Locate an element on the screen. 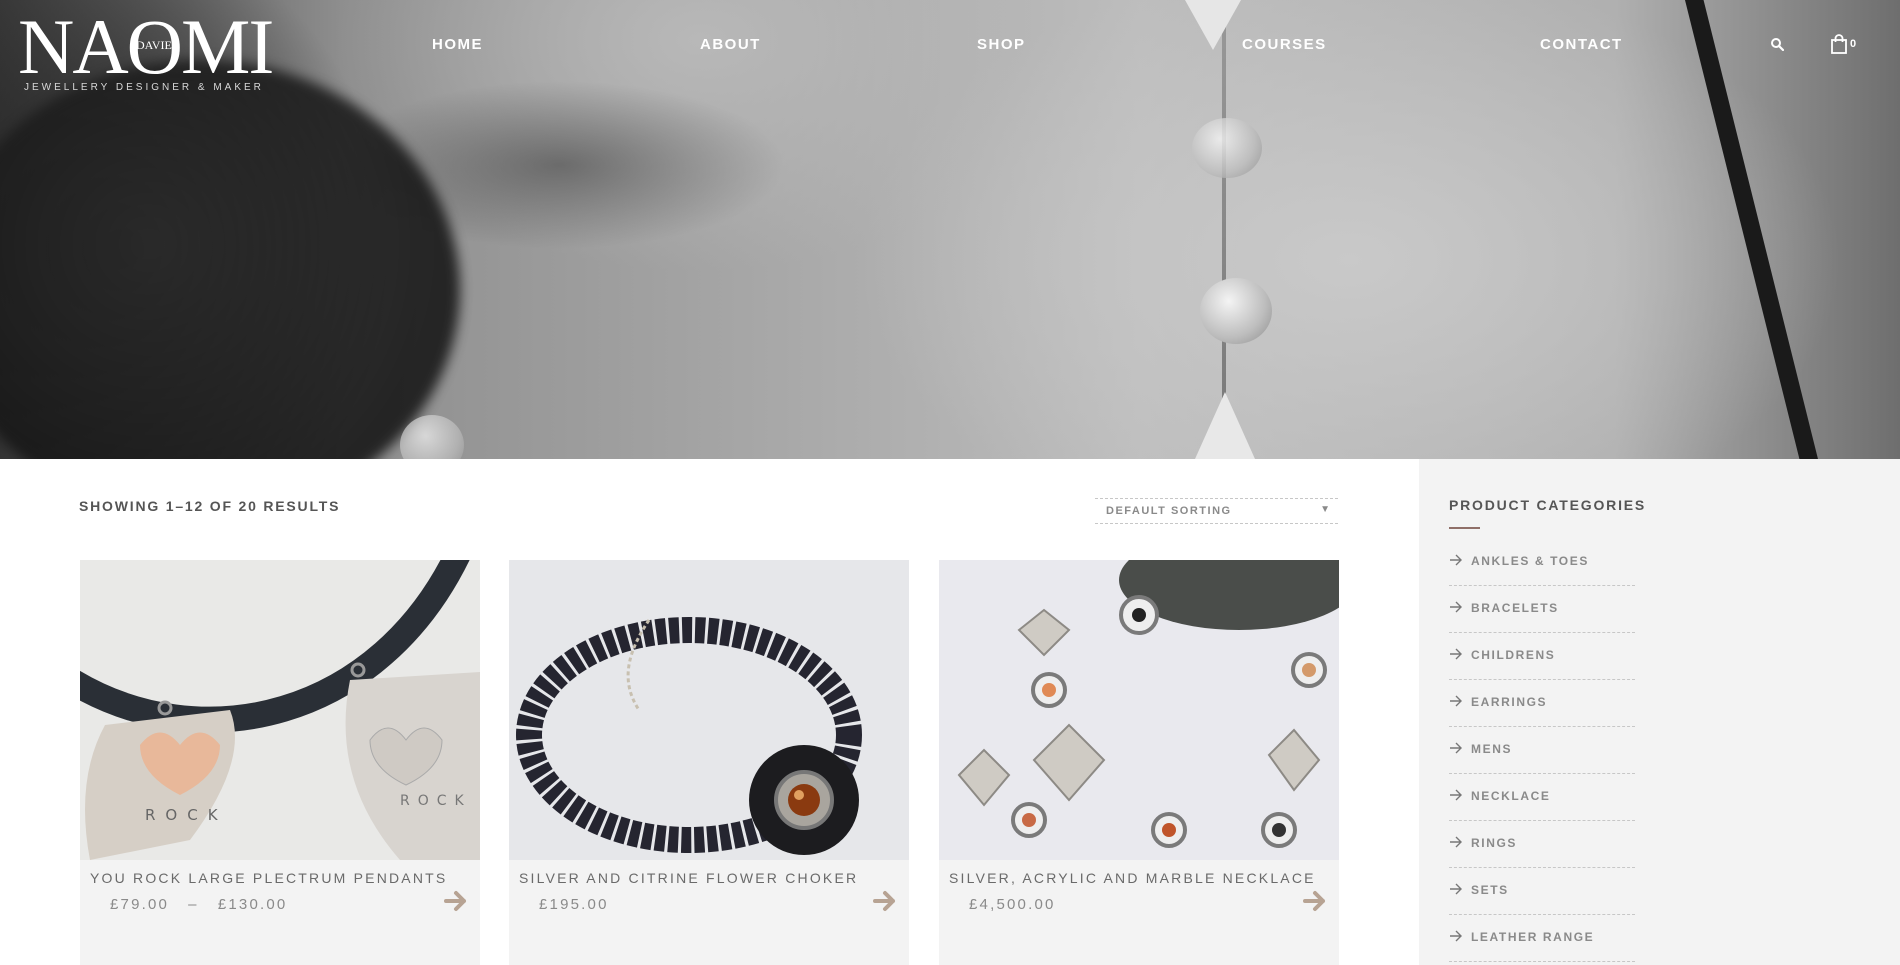 The width and height of the screenshot is (1900, 965). category-necklace: NECKLACE is located at coordinates (1542, 797).